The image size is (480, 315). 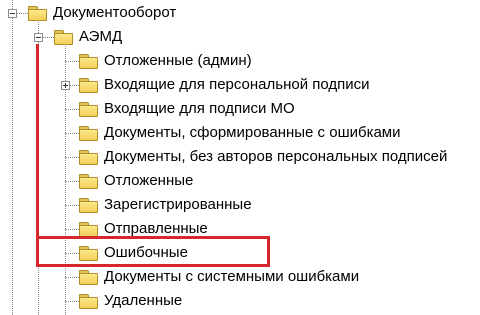 I want to click on tree-node-documents-with-errors: Документы, сформированные с ошибками, so click(x=240, y=133).